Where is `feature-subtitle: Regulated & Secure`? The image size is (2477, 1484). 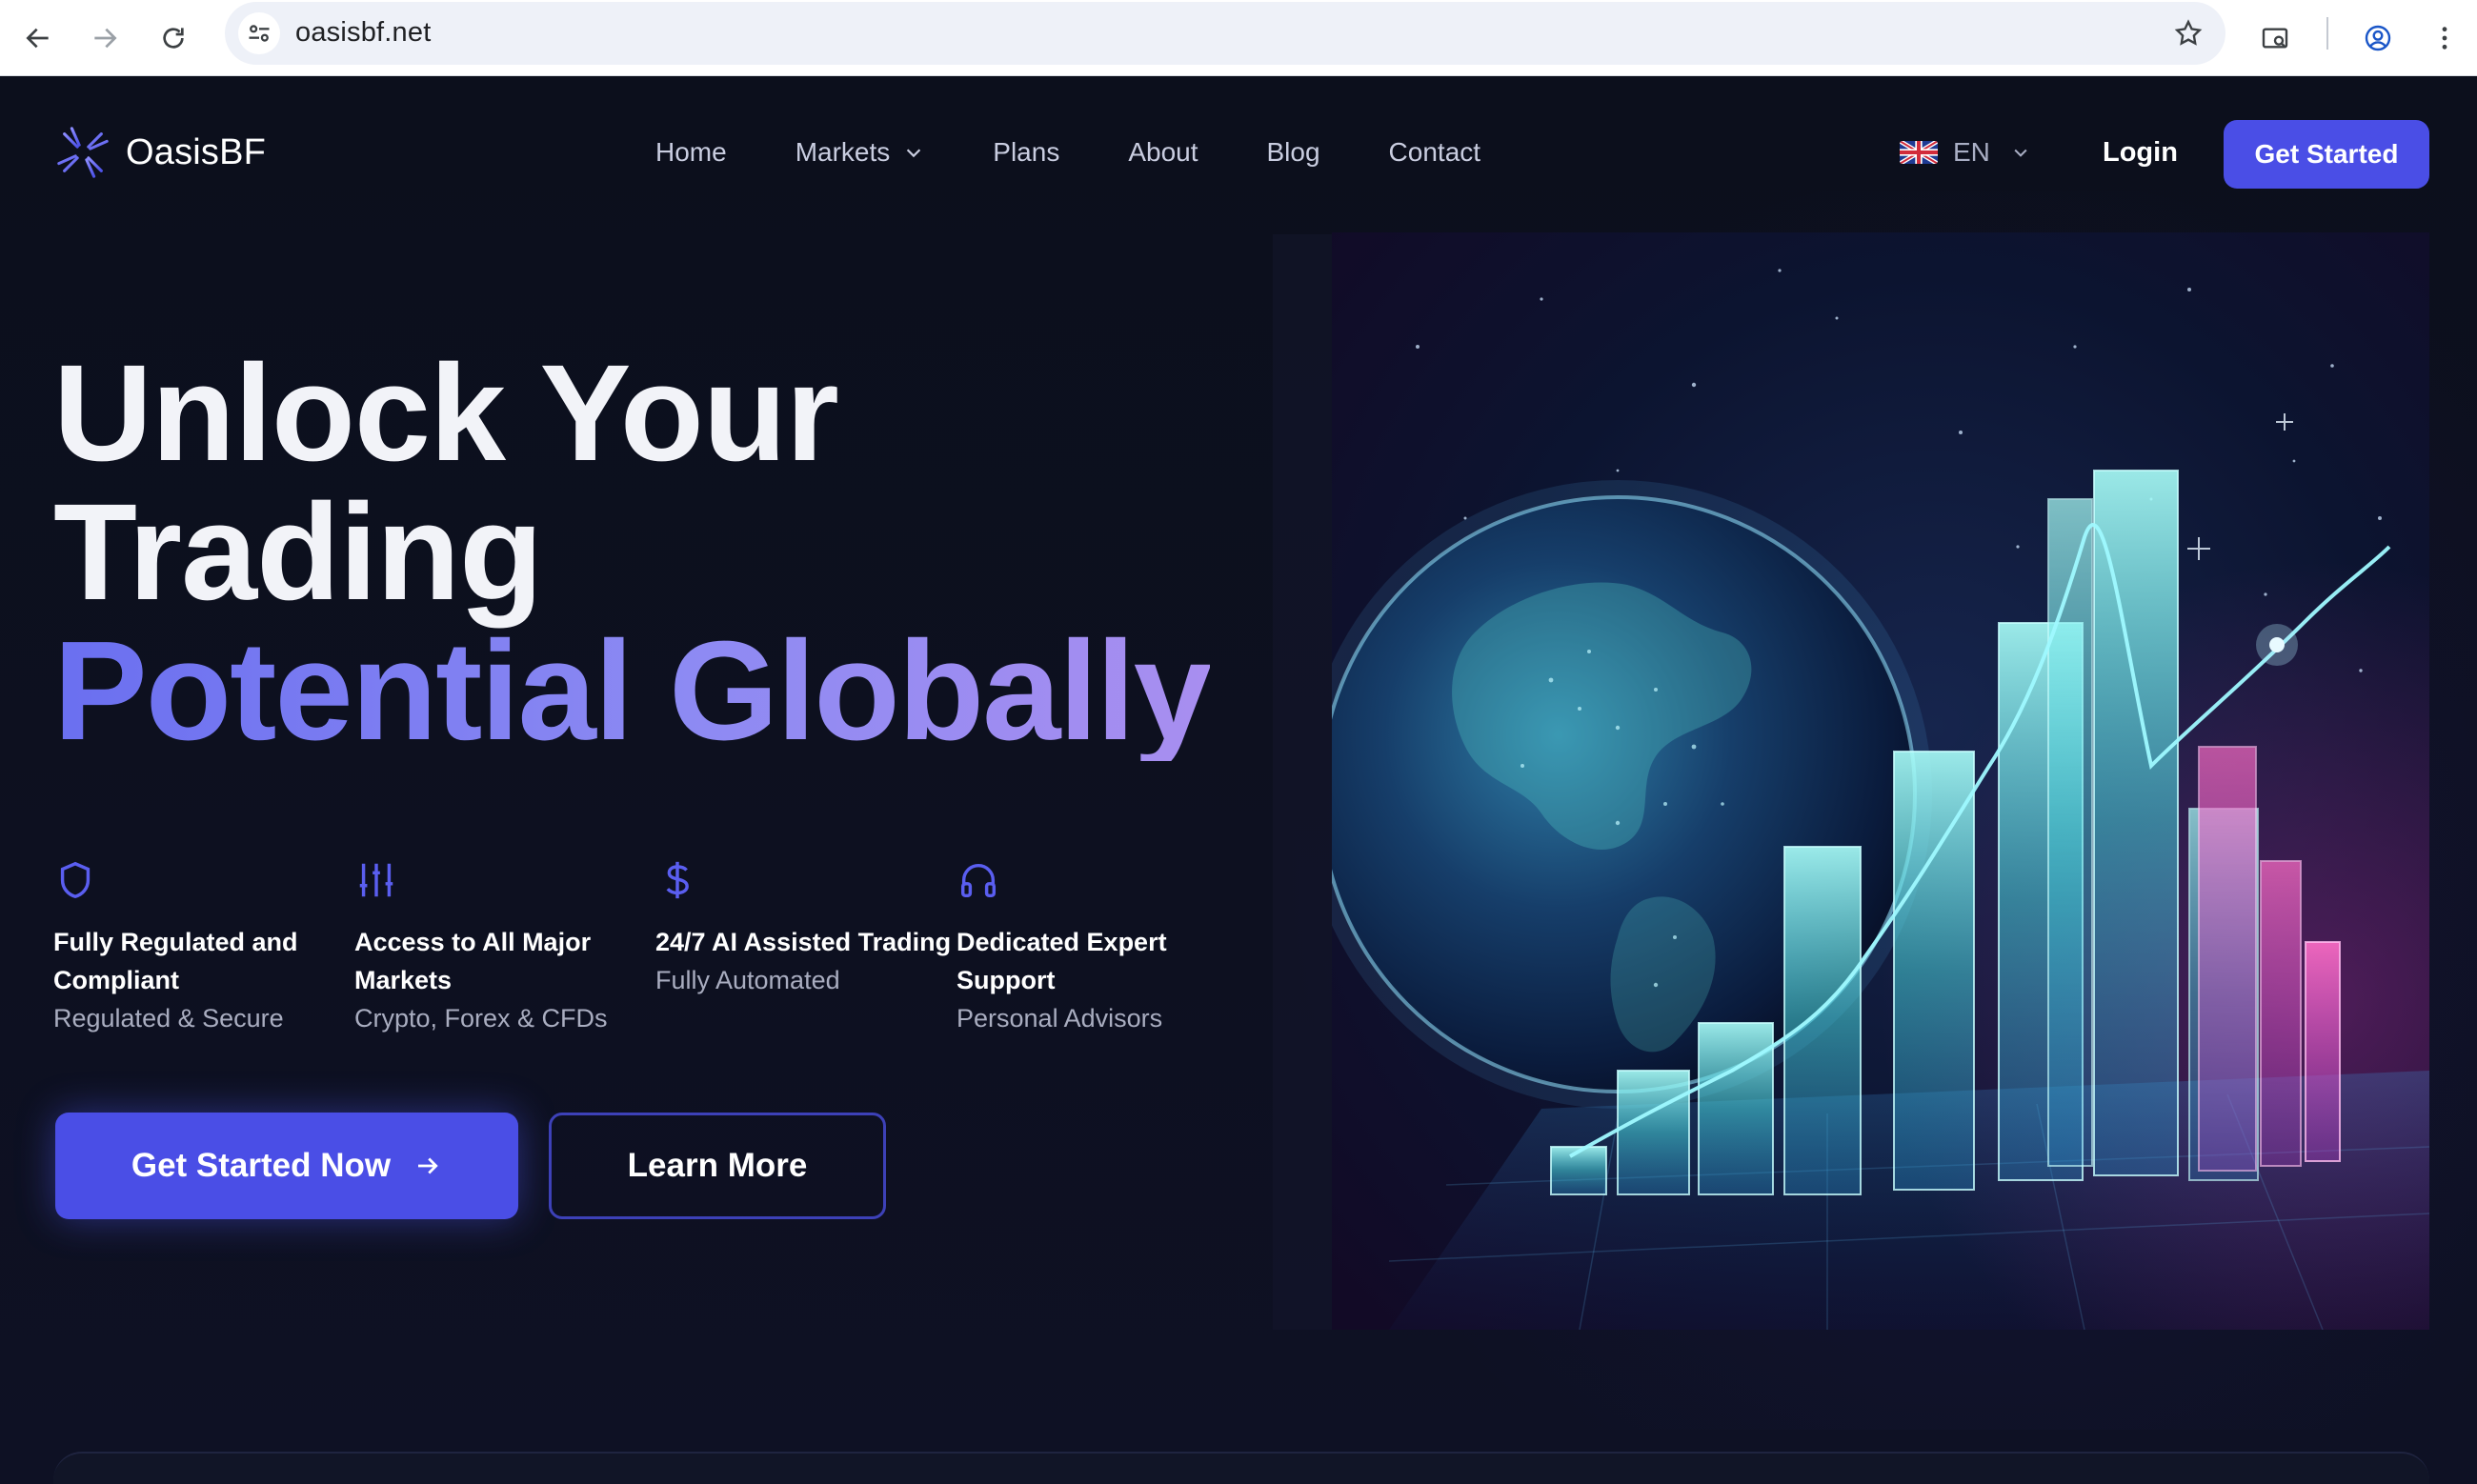
feature-subtitle: Regulated & Secure is located at coordinates (169, 1018).